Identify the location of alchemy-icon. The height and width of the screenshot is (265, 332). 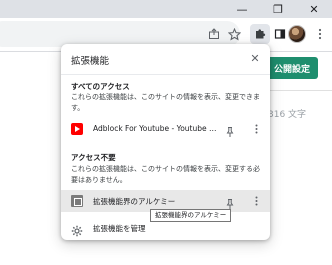
(77, 201).